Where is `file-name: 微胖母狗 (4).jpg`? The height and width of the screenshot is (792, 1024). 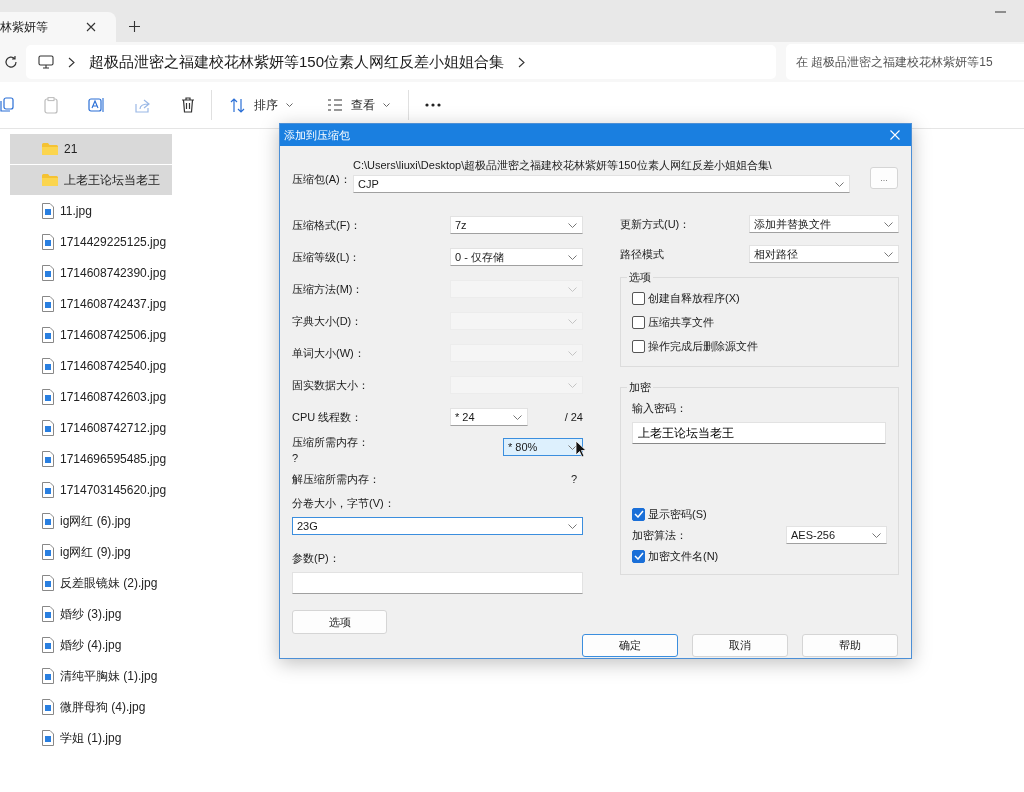
file-name: 微胖母狗 (4).jpg is located at coordinates (103, 707).